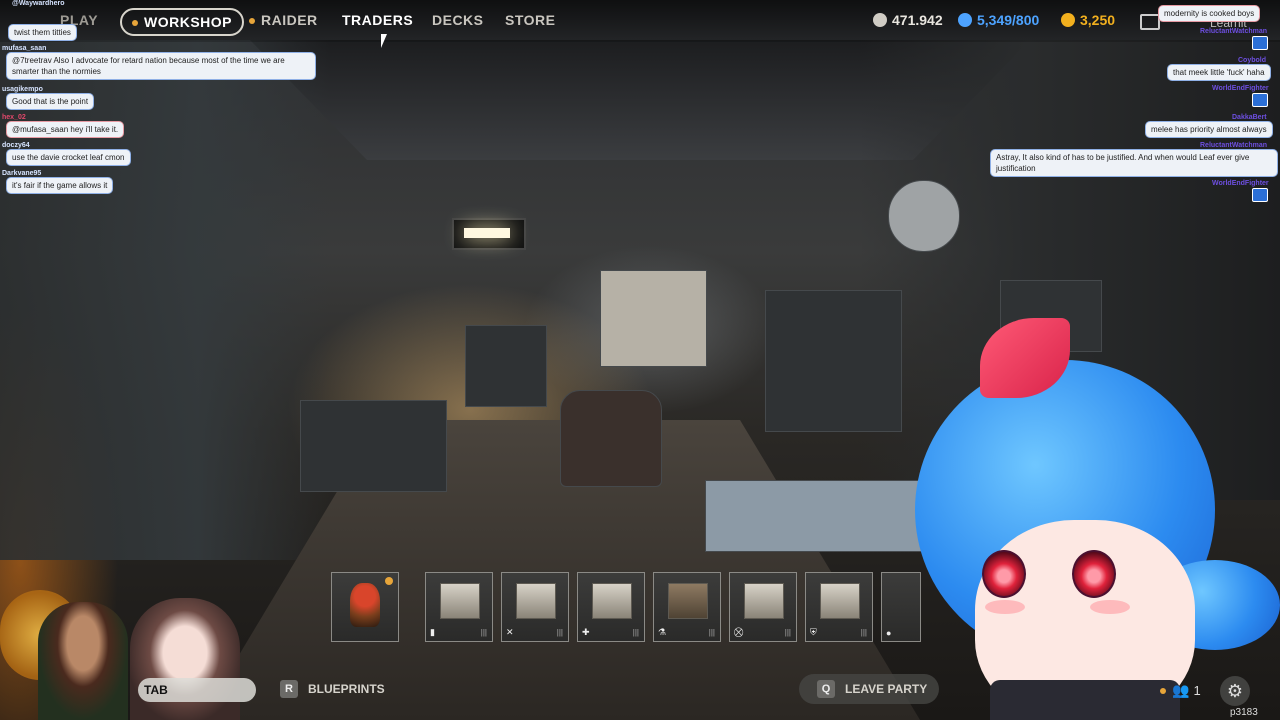 The width and height of the screenshot is (1280, 720). I want to click on hotbar-slot-4: ⚗ |||, so click(687, 607).